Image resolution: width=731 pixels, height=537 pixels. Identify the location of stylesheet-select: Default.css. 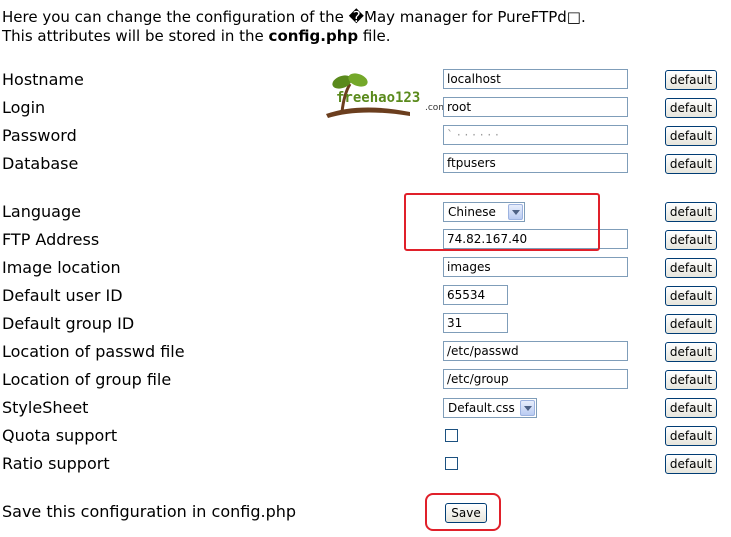
(490, 408).